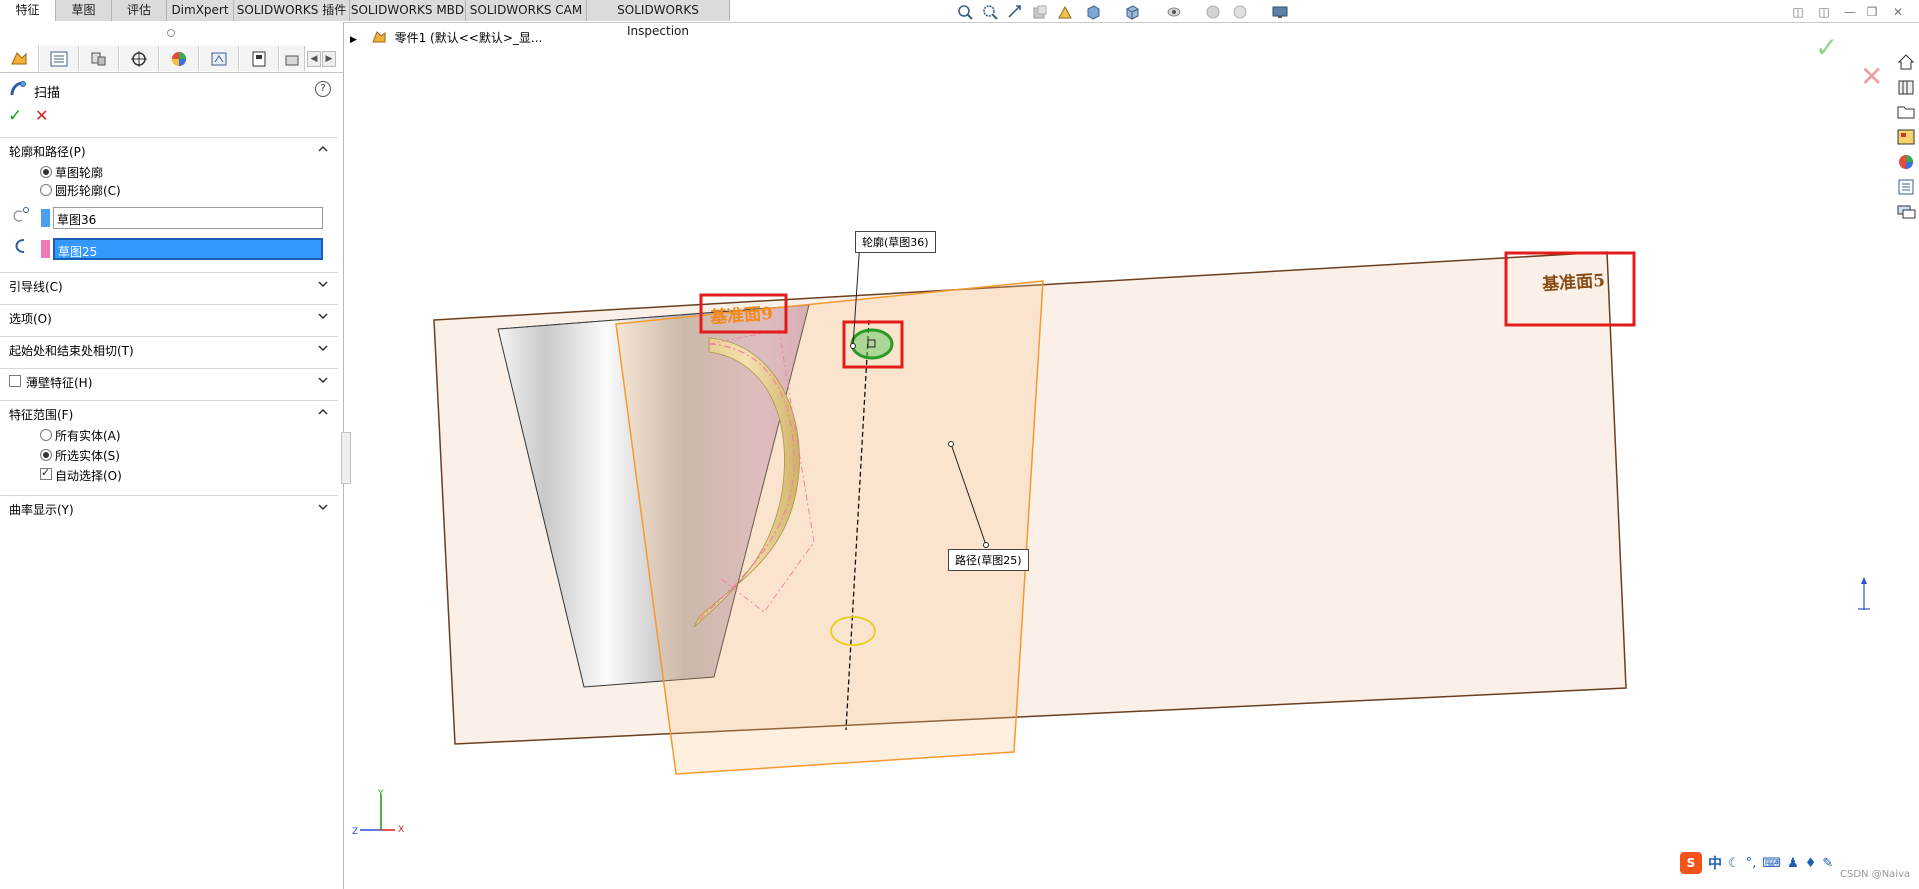 This screenshot has height=889, width=1919. What do you see at coordinates (1906, 112) in the screenshot?
I see `file-explorer-icon` at bounding box center [1906, 112].